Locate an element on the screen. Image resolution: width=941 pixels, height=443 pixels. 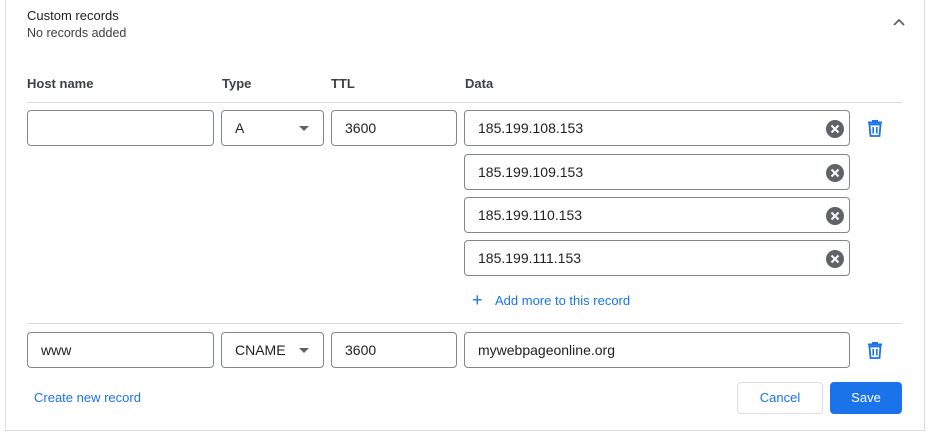
data-input-value: 185.199.109.153 is located at coordinates (531, 172).